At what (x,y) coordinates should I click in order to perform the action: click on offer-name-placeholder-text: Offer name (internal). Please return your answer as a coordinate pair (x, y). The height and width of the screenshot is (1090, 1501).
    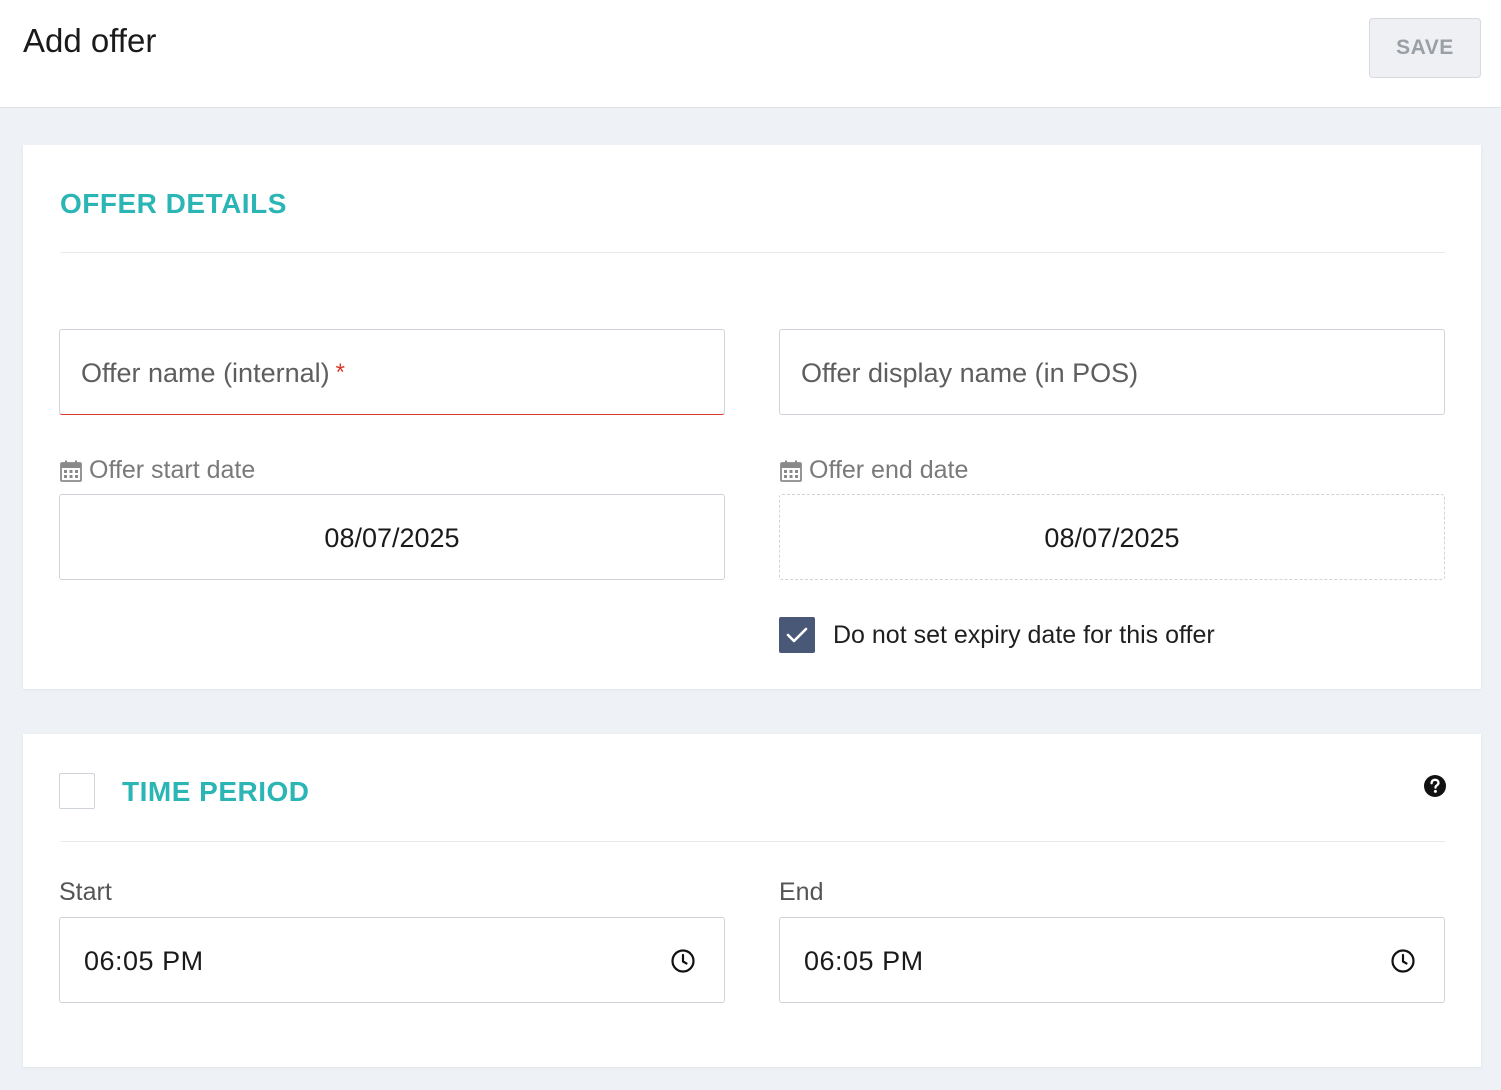
    Looking at the image, I should click on (205, 373).